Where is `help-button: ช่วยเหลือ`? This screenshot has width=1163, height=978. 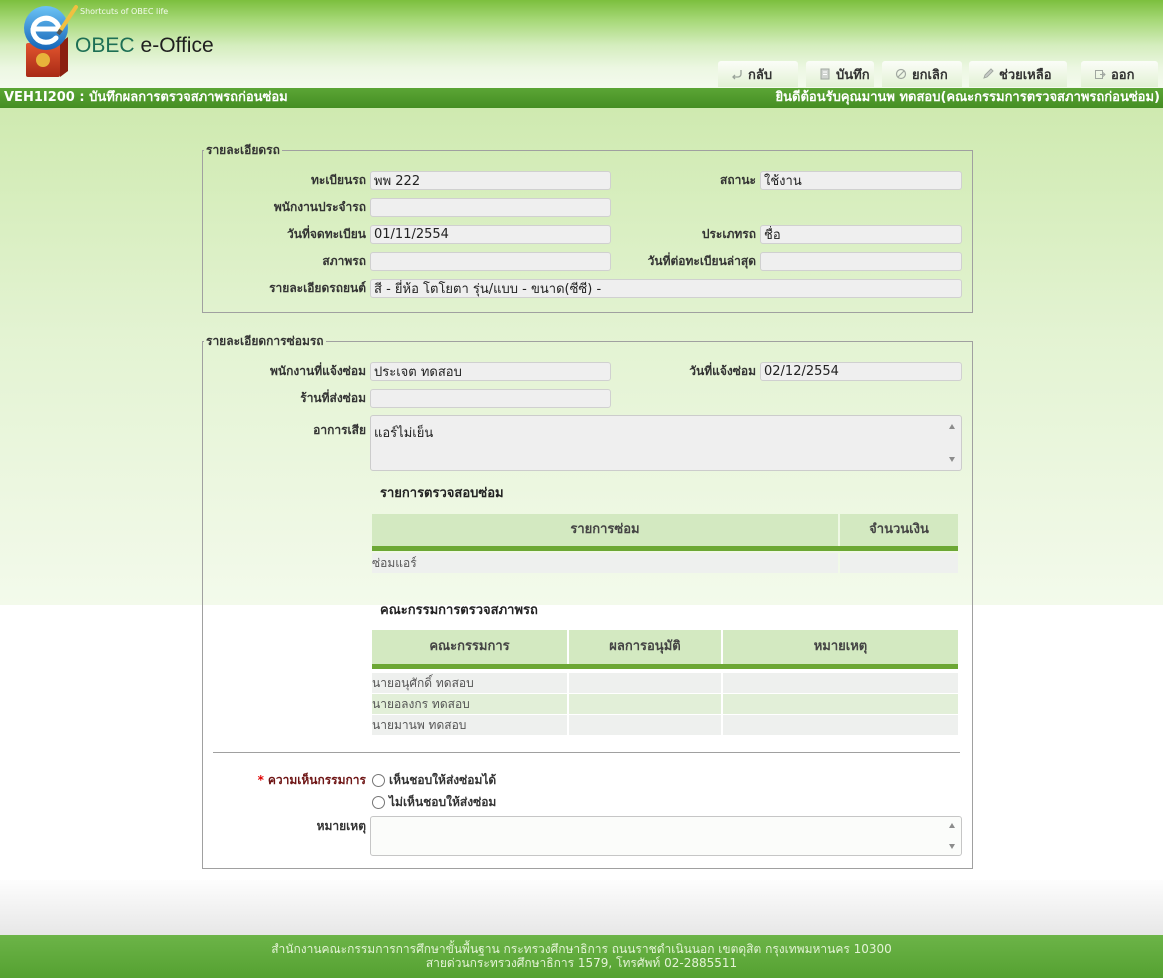
help-button: ช่วยเหลือ is located at coordinates (1018, 74).